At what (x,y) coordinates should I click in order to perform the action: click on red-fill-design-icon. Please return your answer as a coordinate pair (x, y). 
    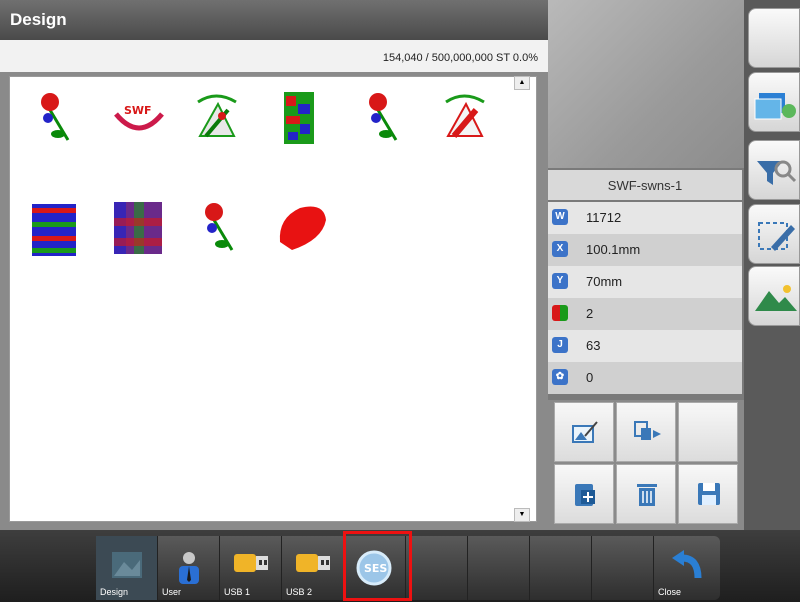
    Looking at the image, I should click on (302, 228).